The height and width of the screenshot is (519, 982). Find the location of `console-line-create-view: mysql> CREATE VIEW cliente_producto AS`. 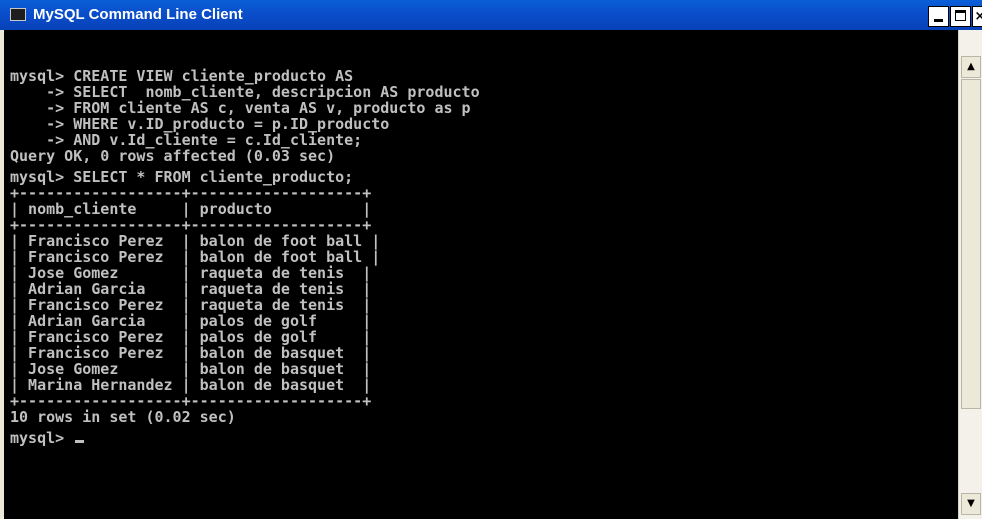

console-line-create-view: mysql> CREATE VIEW cliente_producto AS is located at coordinates (182, 76).